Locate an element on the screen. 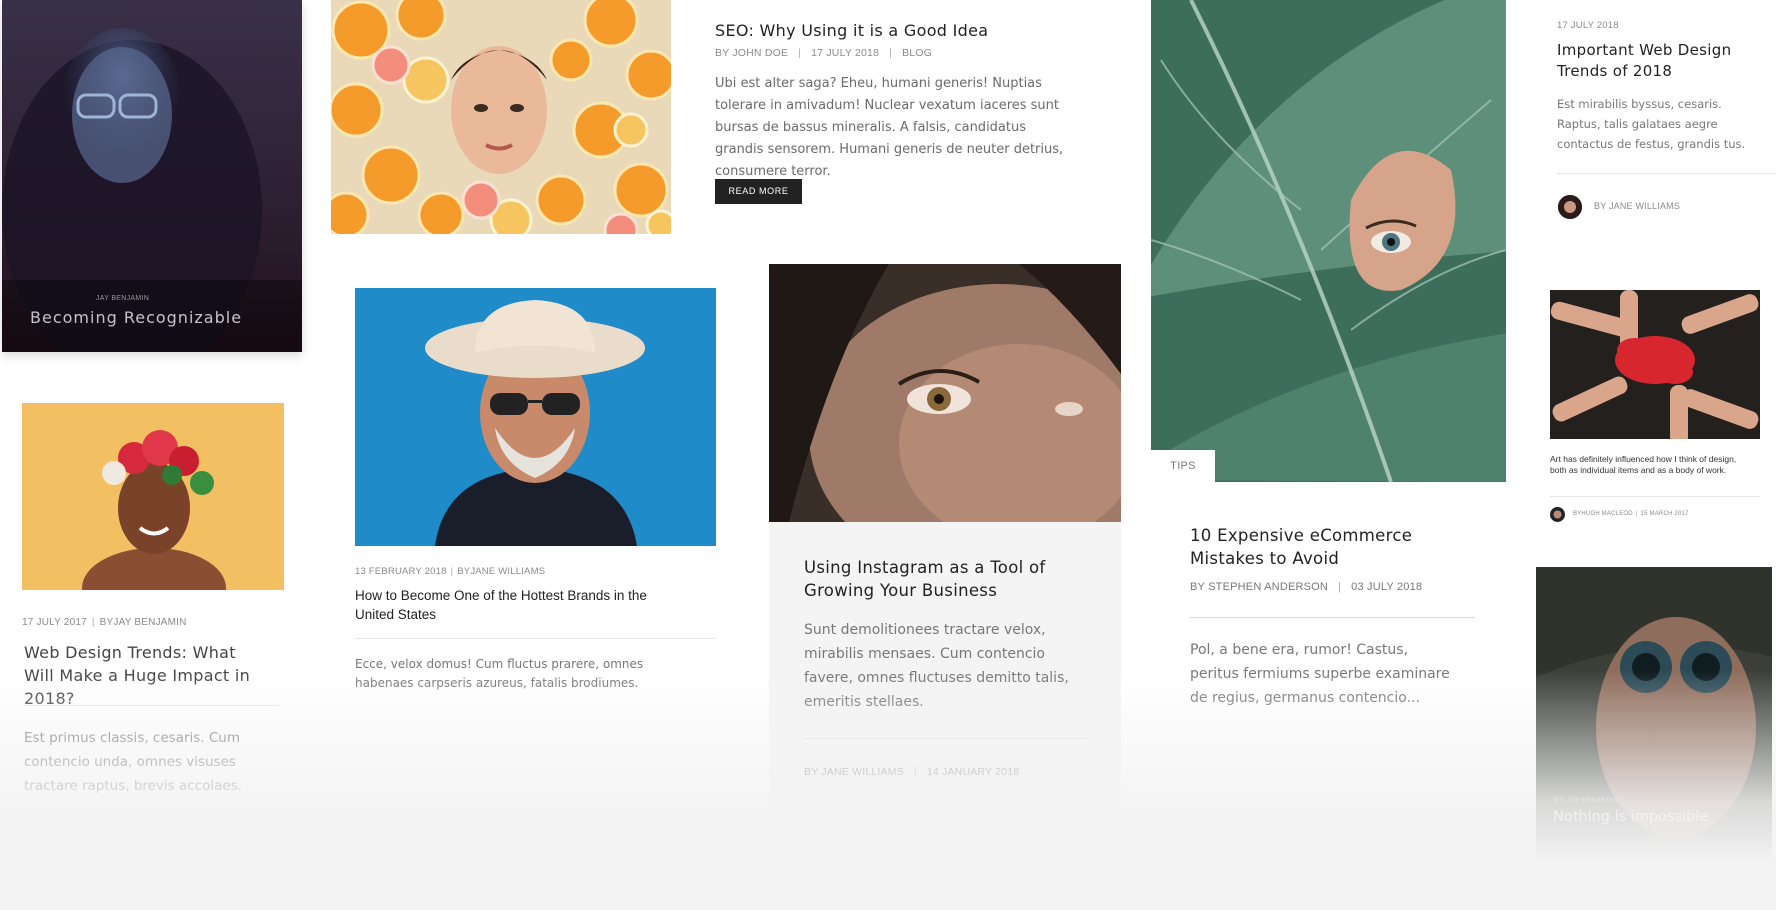 The image size is (1776, 910). woman-flower-crown-photo is located at coordinates (153, 496).